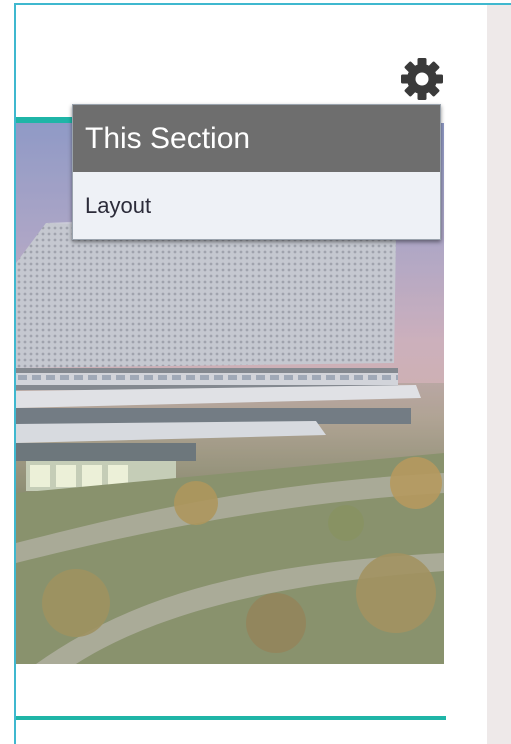  I want to click on gear-icon, so click(422, 79).